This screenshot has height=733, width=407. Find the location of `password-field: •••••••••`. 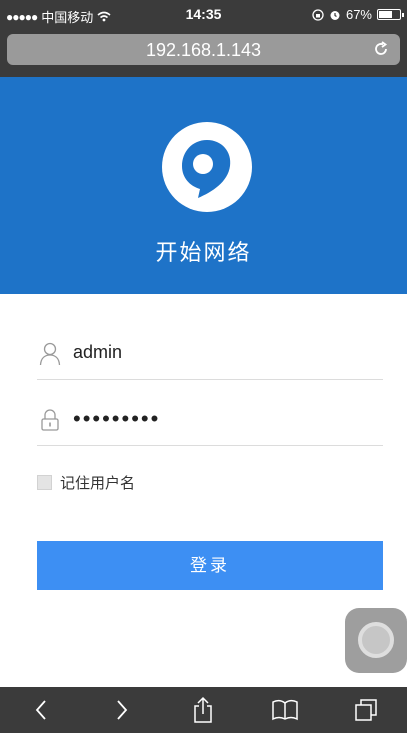

password-field: ••••••••• is located at coordinates (210, 421).